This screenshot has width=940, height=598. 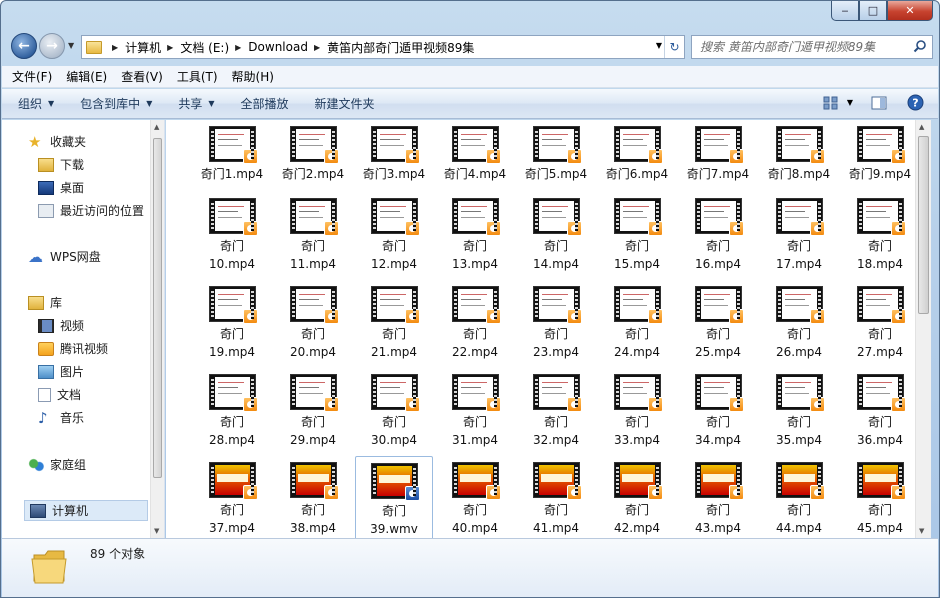 What do you see at coordinates (394, 497) in the screenshot?
I see `file-item: 奇门 39.wmv` at bounding box center [394, 497].